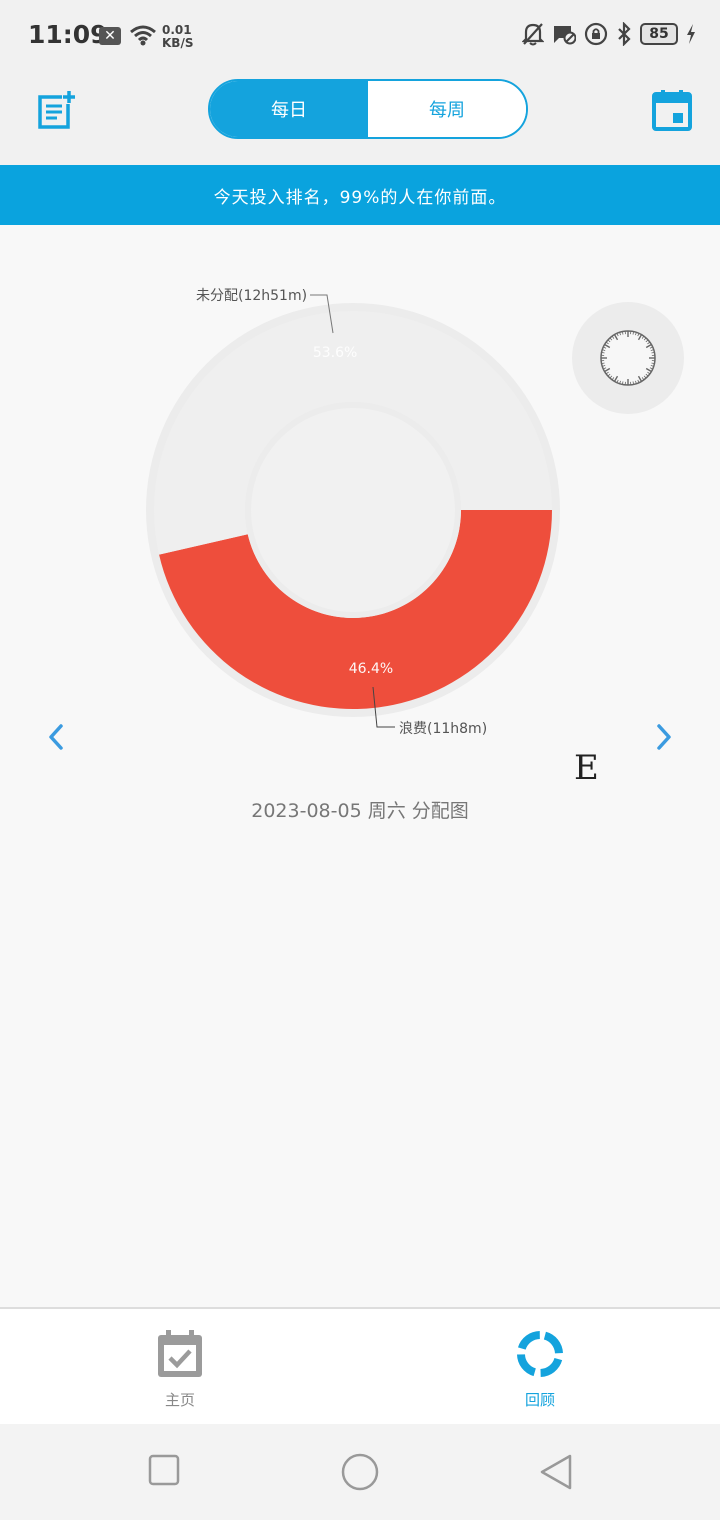 The image size is (720, 1520). Describe the element at coordinates (565, 35) in the screenshot. I see `message-blocked-icon` at that location.